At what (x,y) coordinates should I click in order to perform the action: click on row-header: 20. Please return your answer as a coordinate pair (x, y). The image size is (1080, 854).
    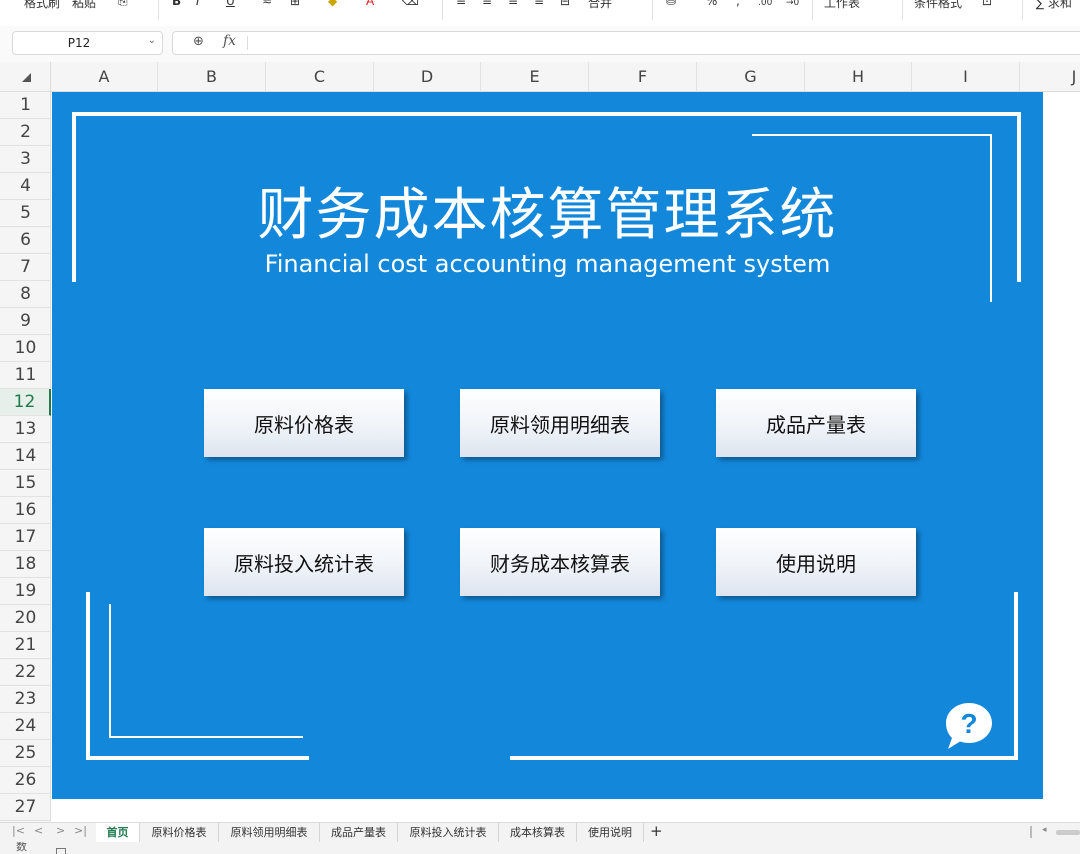
    Looking at the image, I should click on (25, 618).